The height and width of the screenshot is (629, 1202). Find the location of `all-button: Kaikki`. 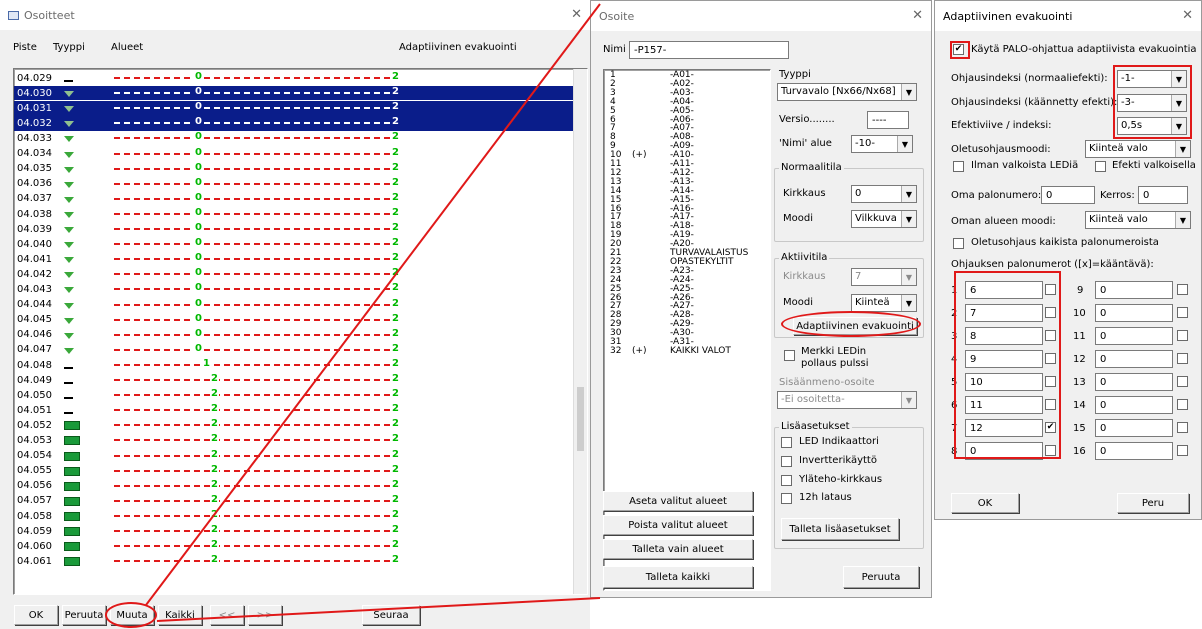

all-button: Kaikki is located at coordinates (180, 615).